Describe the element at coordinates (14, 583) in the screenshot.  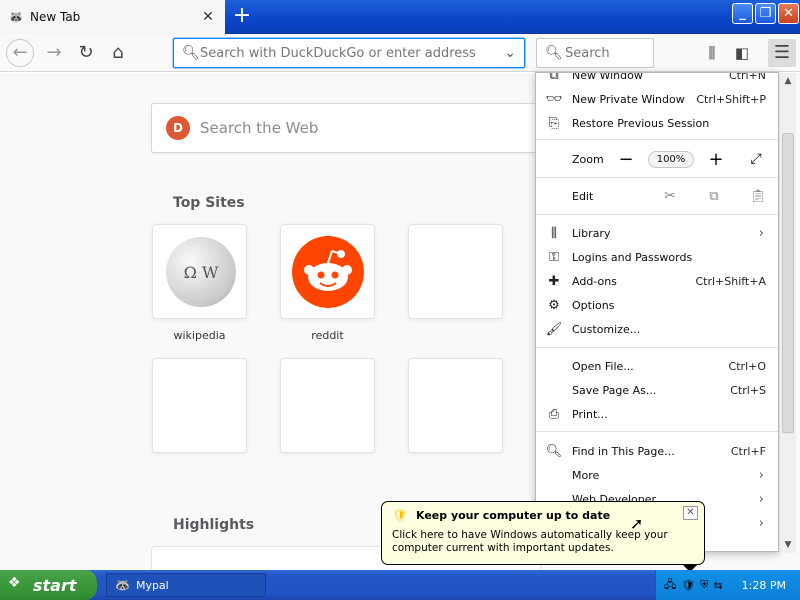
I see `windows-flag-icon: ❖` at that location.